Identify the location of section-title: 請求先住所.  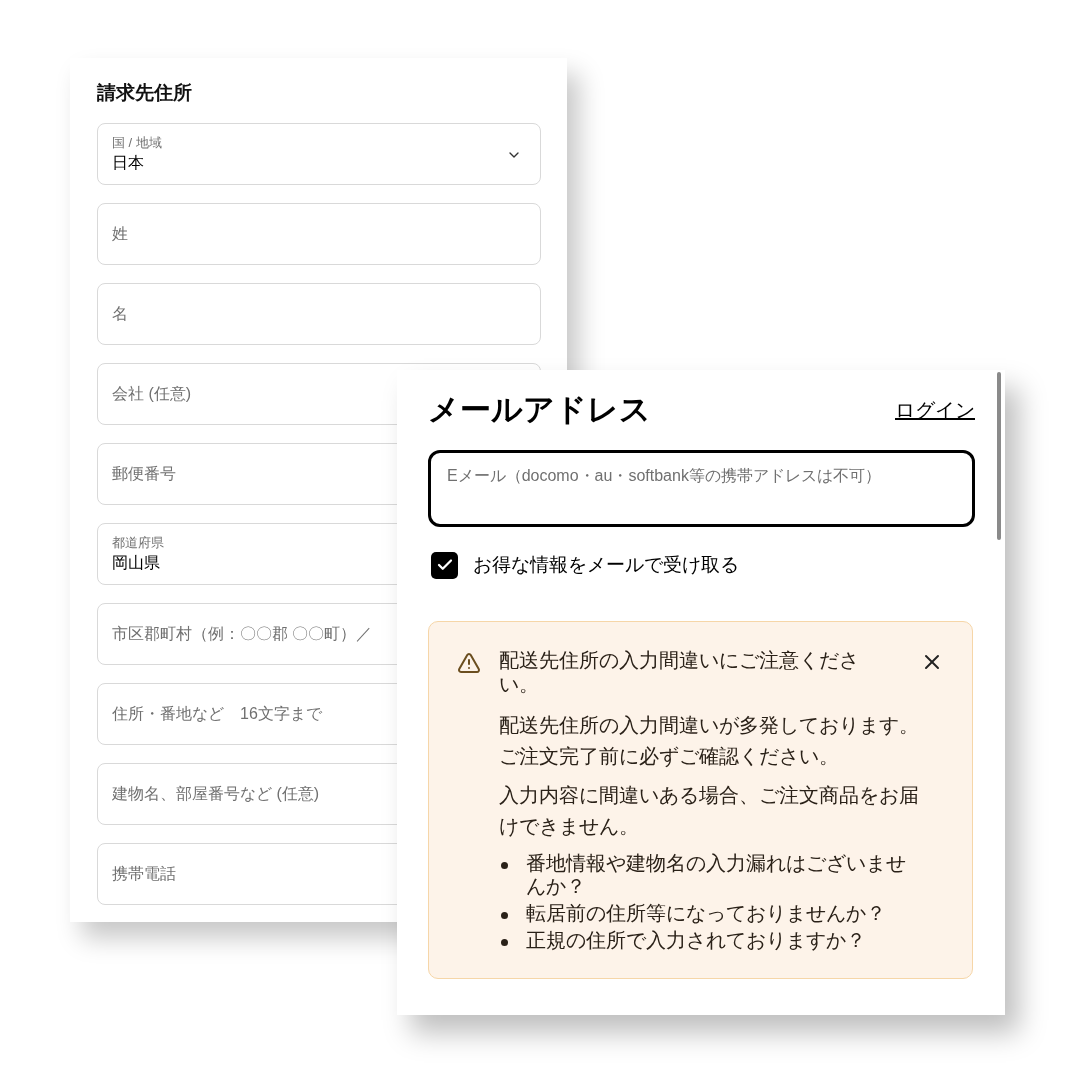
(145, 93).